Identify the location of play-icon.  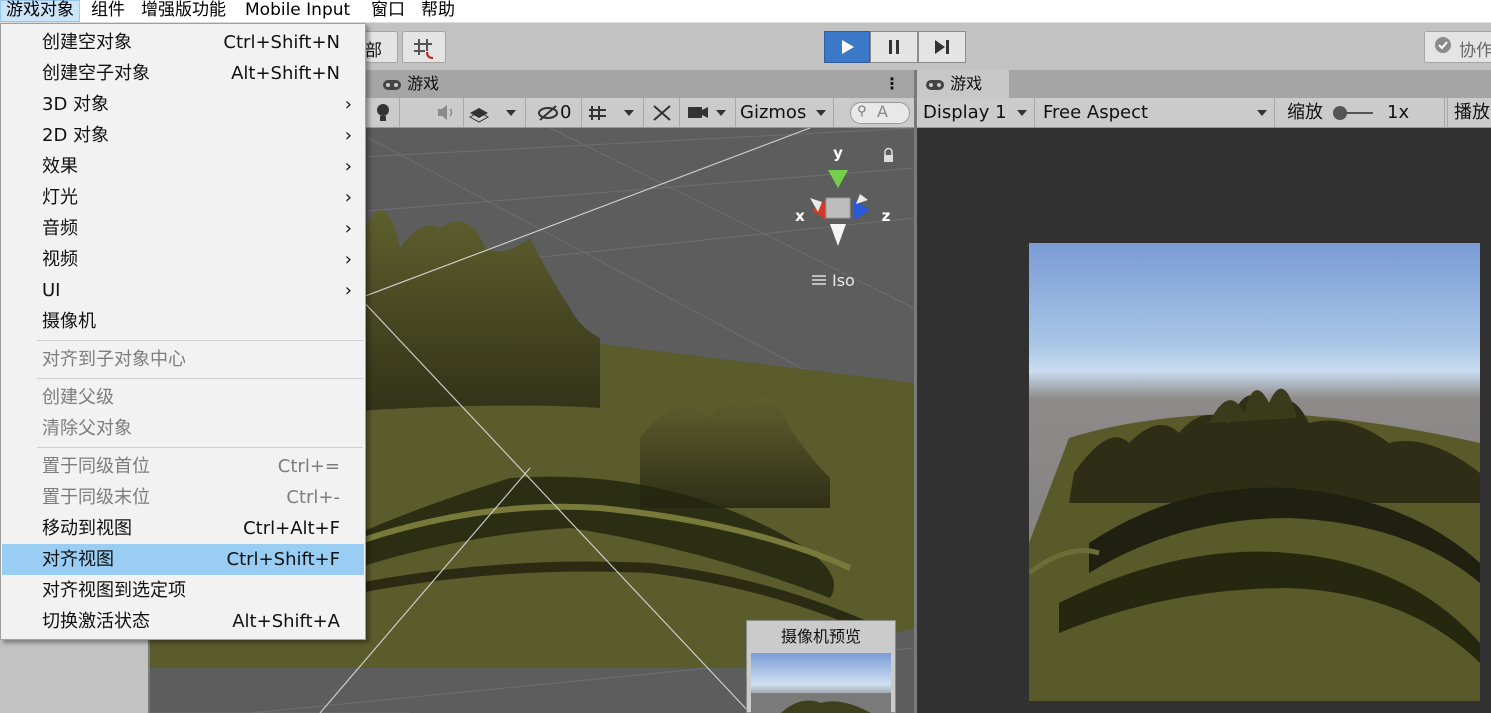
(848, 47).